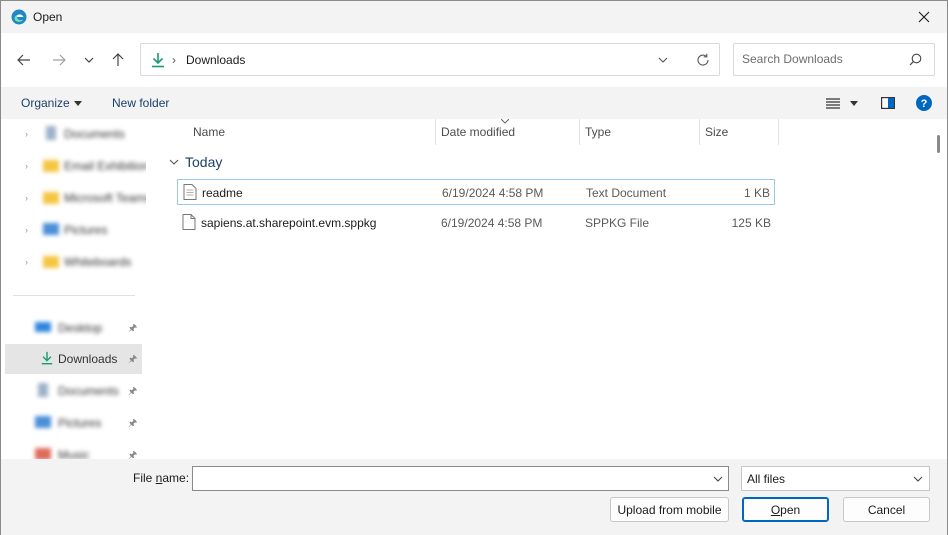 Image resolution: width=948 pixels, height=535 pixels. I want to click on column-header-label: Type, so click(598, 132).